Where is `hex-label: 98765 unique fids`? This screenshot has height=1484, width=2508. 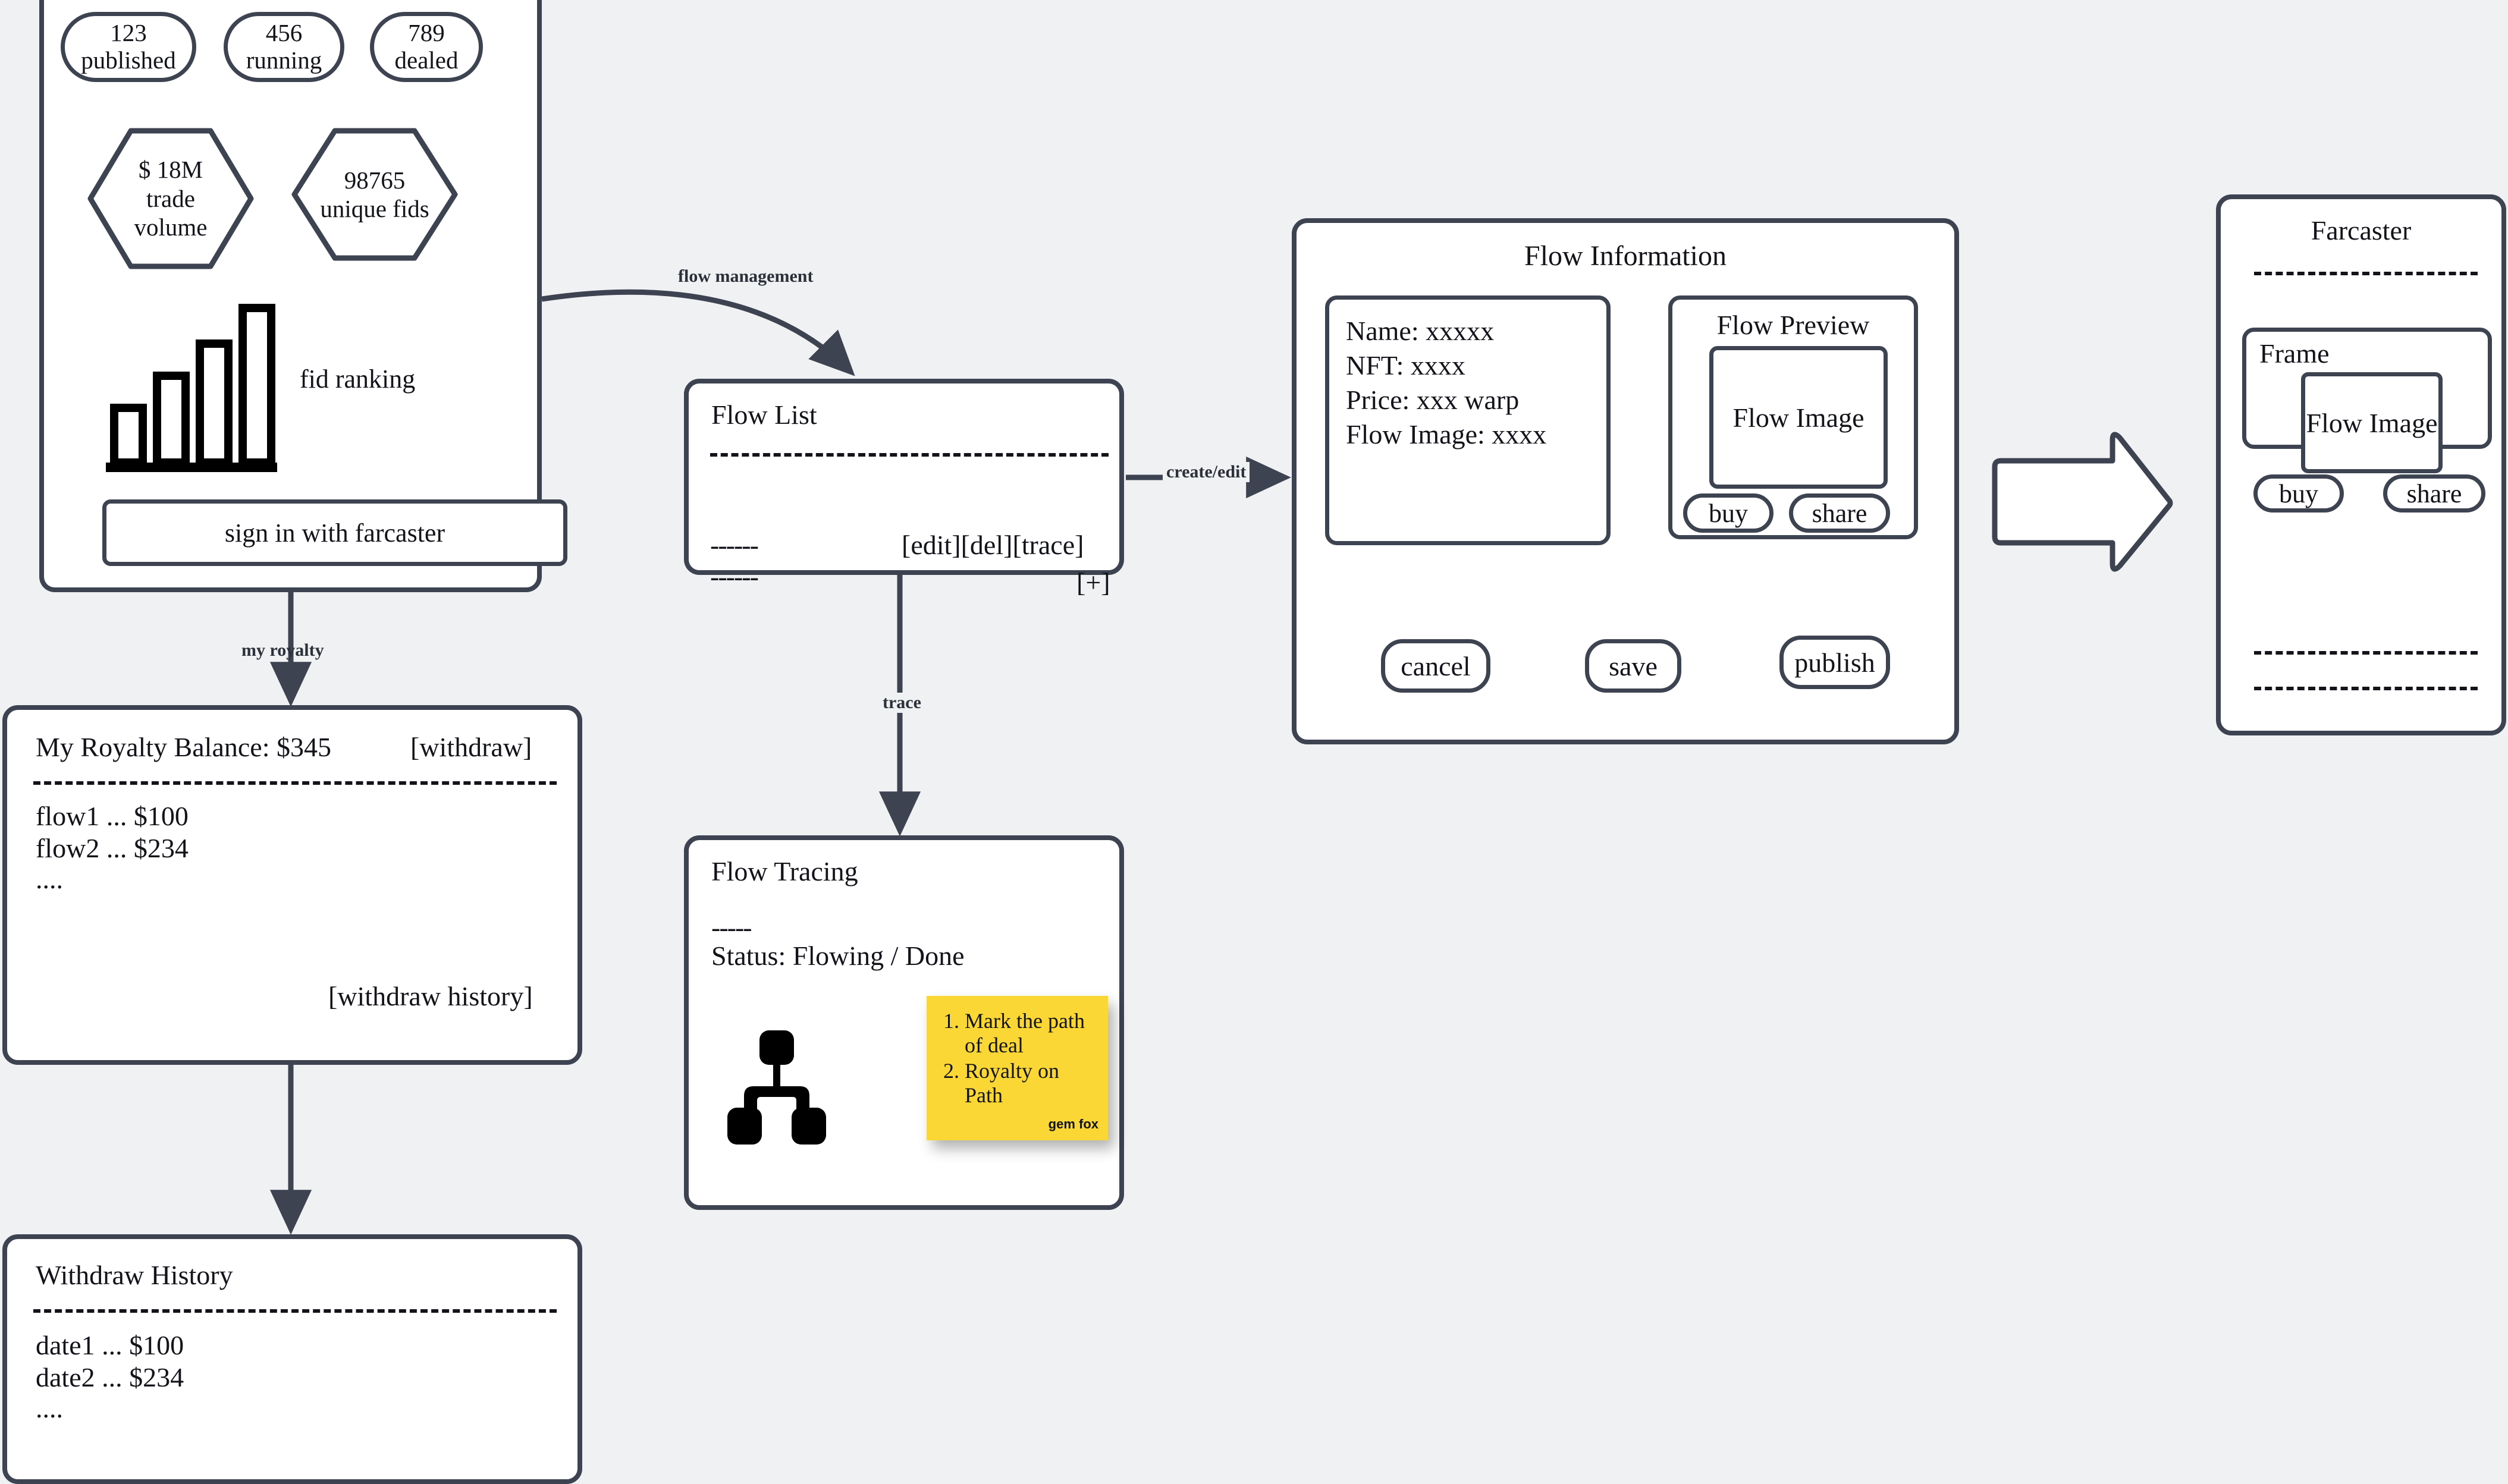 hex-label: 98765 unique fids is located at coordinates (375, 194).